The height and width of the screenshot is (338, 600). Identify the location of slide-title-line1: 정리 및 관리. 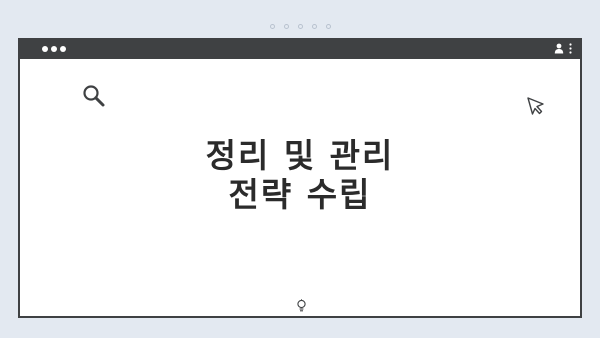
(300, 155).